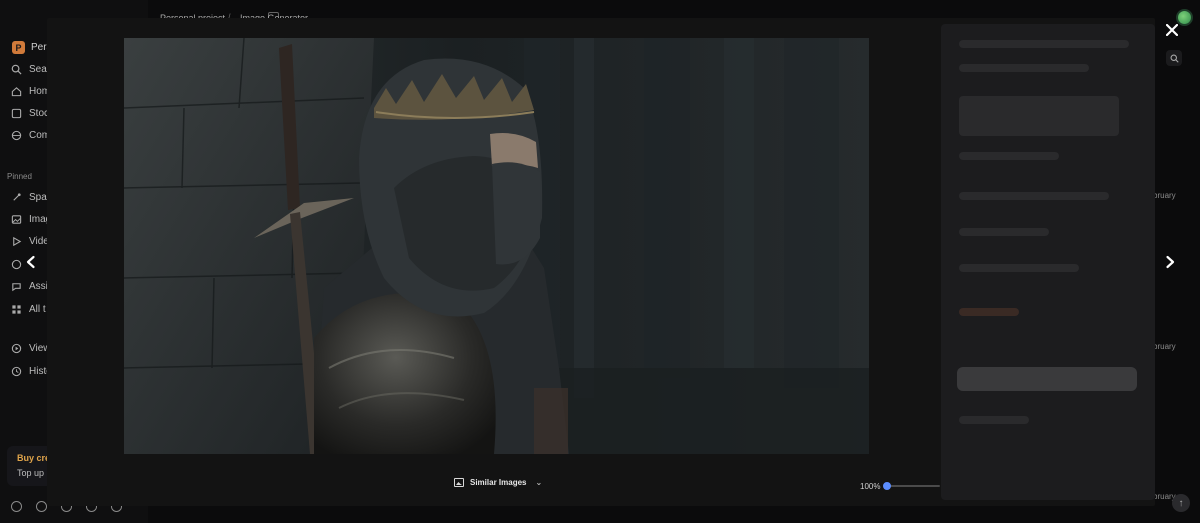 The height and width of the screenshot is (523, 1200). What do you see at coordinates (30, 135) in the screenshot?
I see `sidebar-item-community: Com` at bounding box center [30, 135].